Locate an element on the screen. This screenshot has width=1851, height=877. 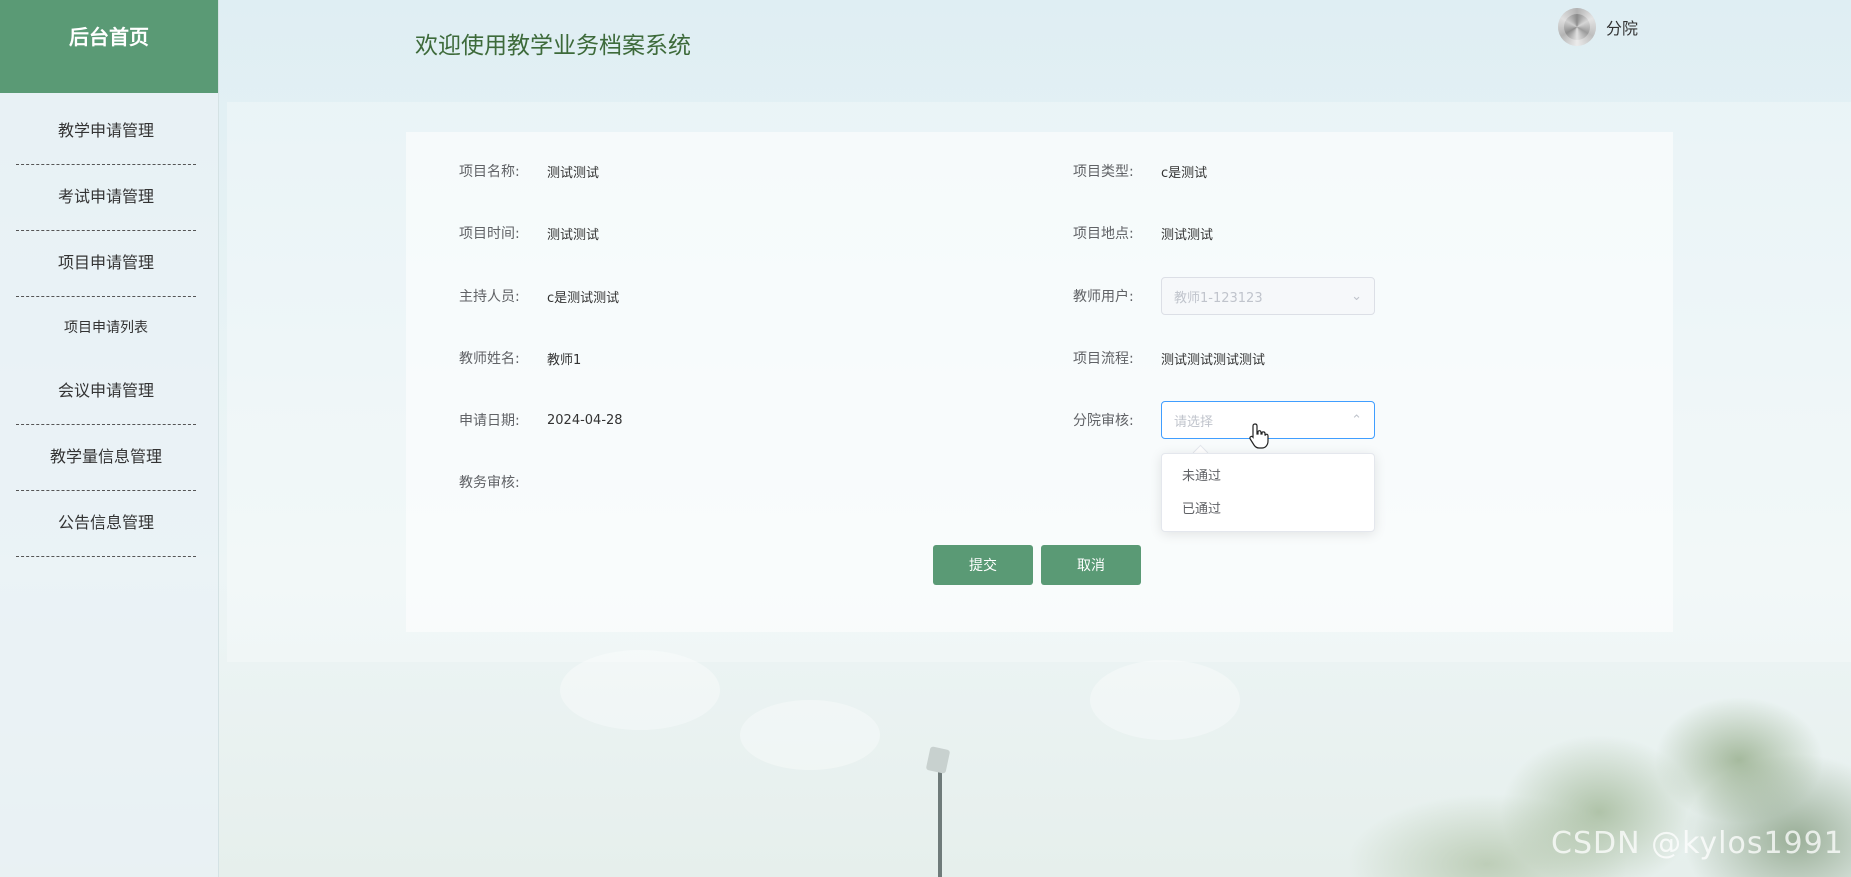
cancel-button: 取消 is located at coordinates (1091, 565).